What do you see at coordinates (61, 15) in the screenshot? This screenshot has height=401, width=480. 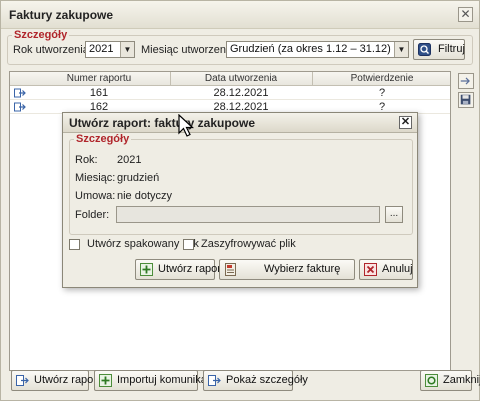 I see `window-title: Faktury zakupowe` at bounding box center [61, 15].